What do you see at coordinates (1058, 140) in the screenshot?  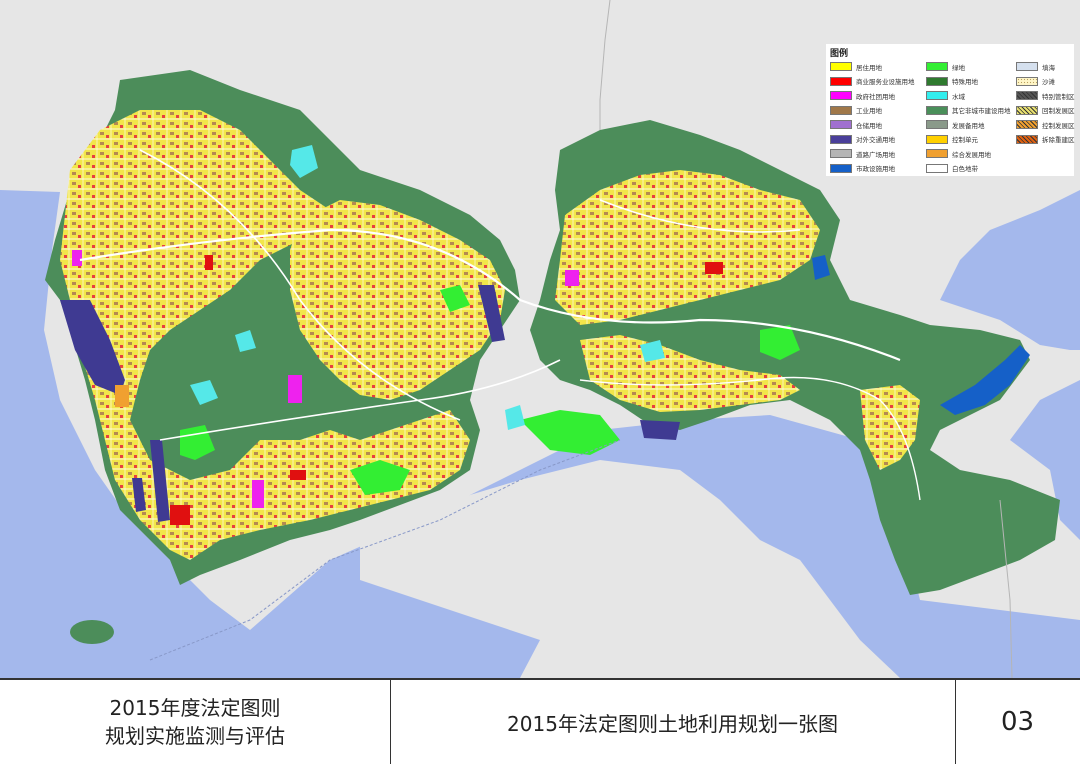 I see `legend-label: 拆除重建区` at bounding box center [1058, 140].